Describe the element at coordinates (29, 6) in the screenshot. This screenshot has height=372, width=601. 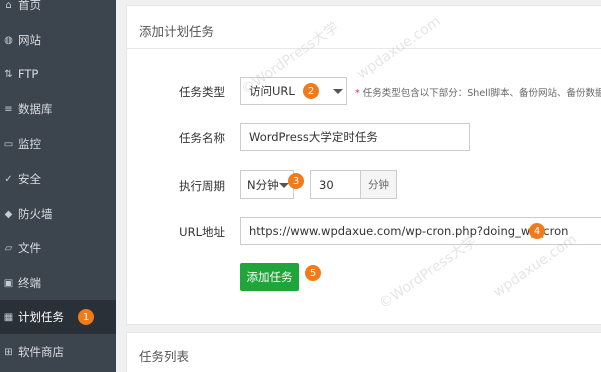
I see `sidebar-item-label: 首页` at that location.